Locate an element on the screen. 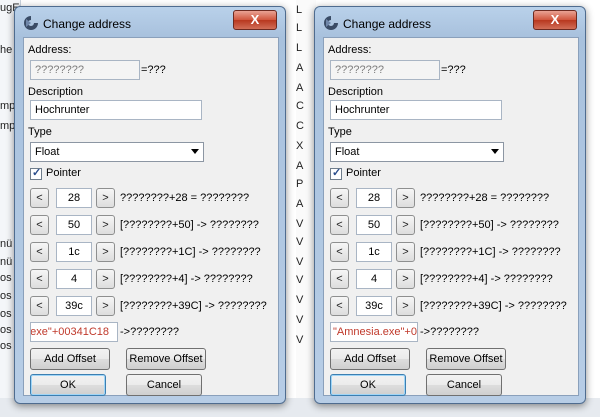 The width and height of the screenshot is (600, 417). offset-expression: [????????+39C] -> ???????? is located at coordinates (493, 306).